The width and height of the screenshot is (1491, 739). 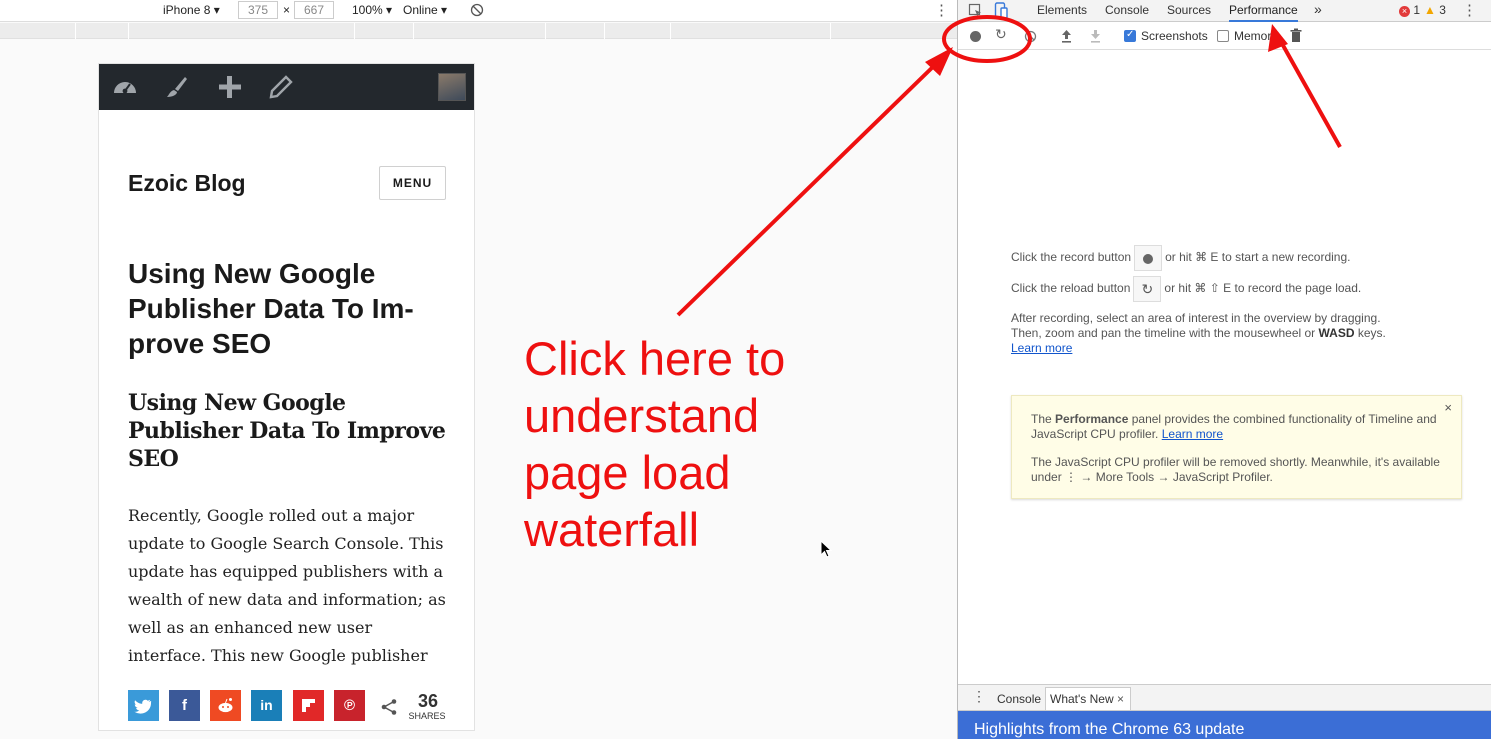 I want to click on share-icon, so click(x=389, y=707).